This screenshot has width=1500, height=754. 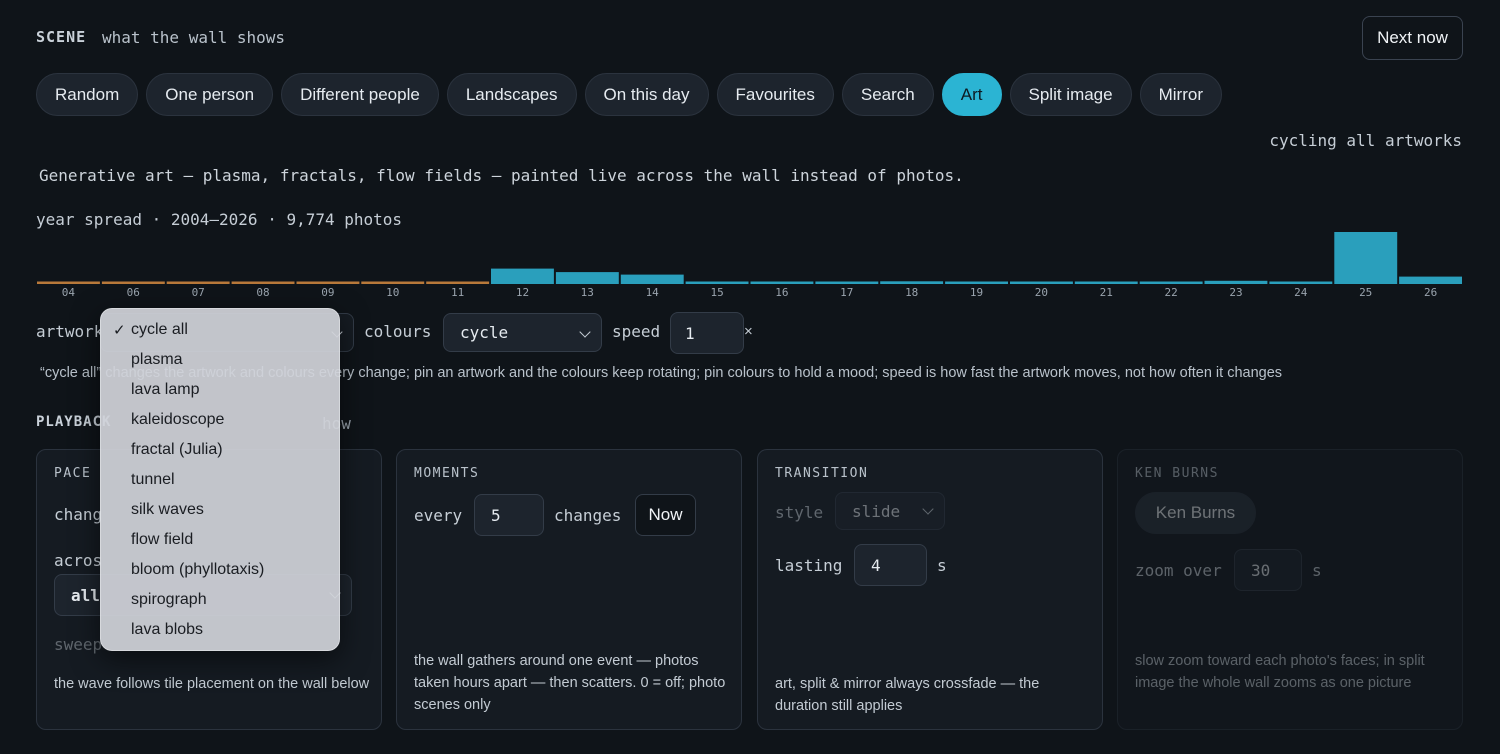 I want to click on artwork-option-bloom: bloom (phyllotaxis), so click(x=220, y=570).